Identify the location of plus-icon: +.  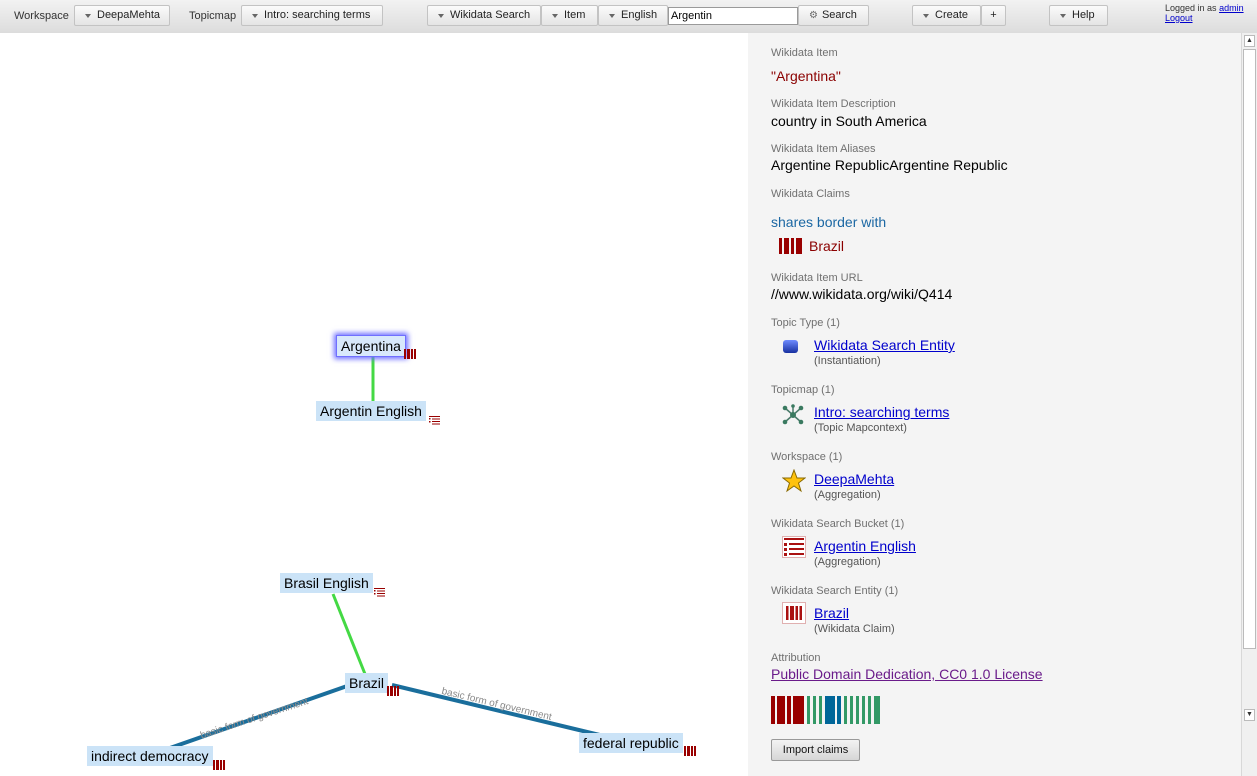
(993, 15).